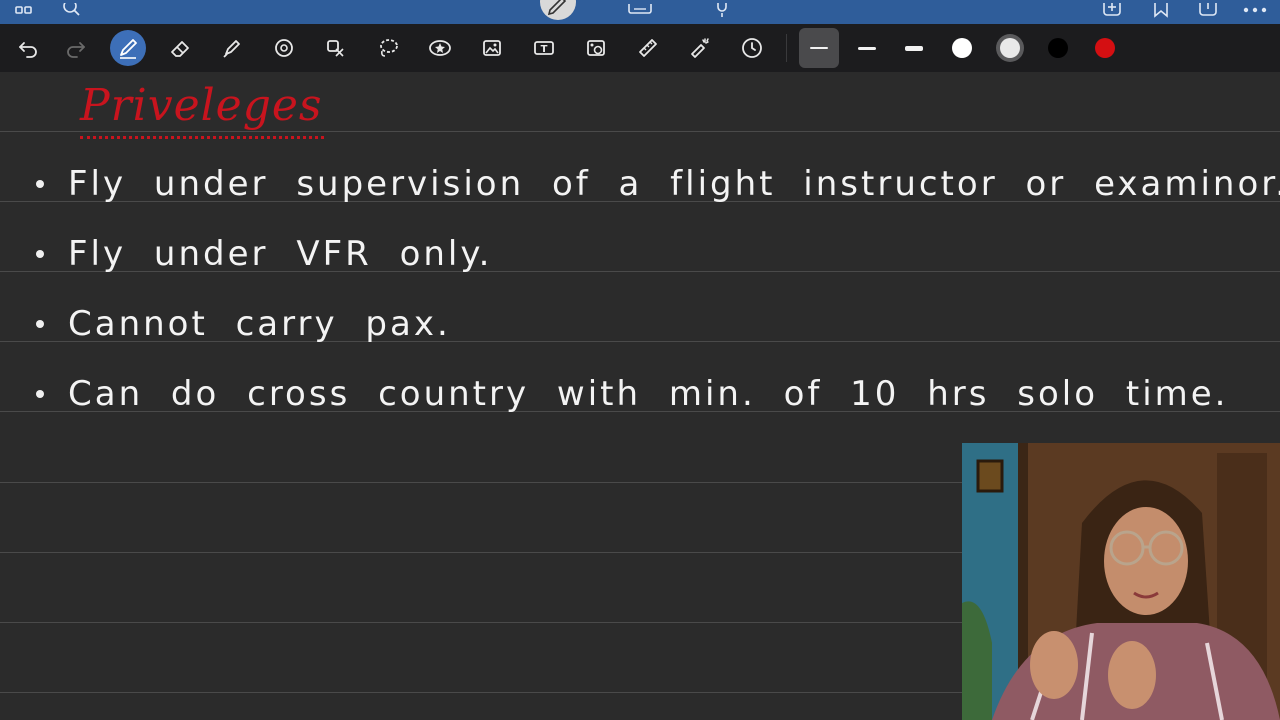 The width and height of the screenshot is (1280, 720). I want to click on color-red, so click(1105, 48).